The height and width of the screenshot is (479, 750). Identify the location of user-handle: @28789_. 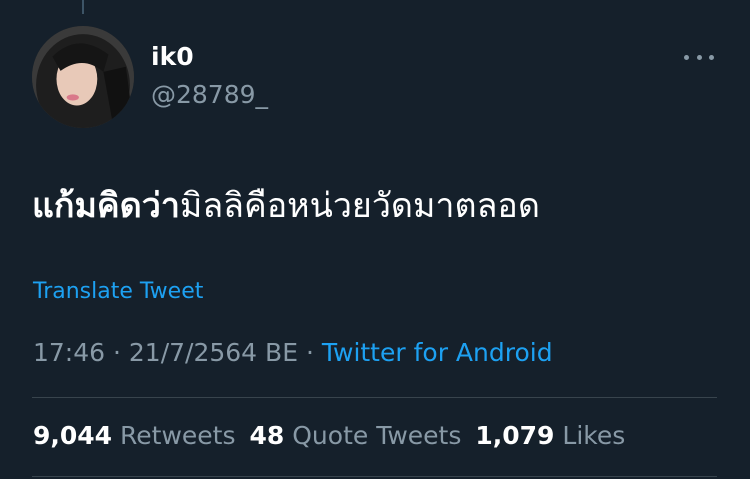
(209, 94).